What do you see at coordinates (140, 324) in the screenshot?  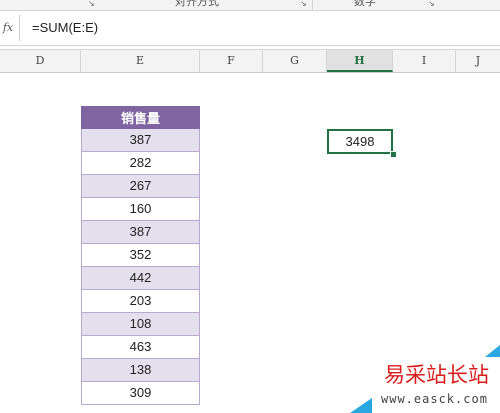 I see `table-cell: 108` at bounding box center [140, 324].